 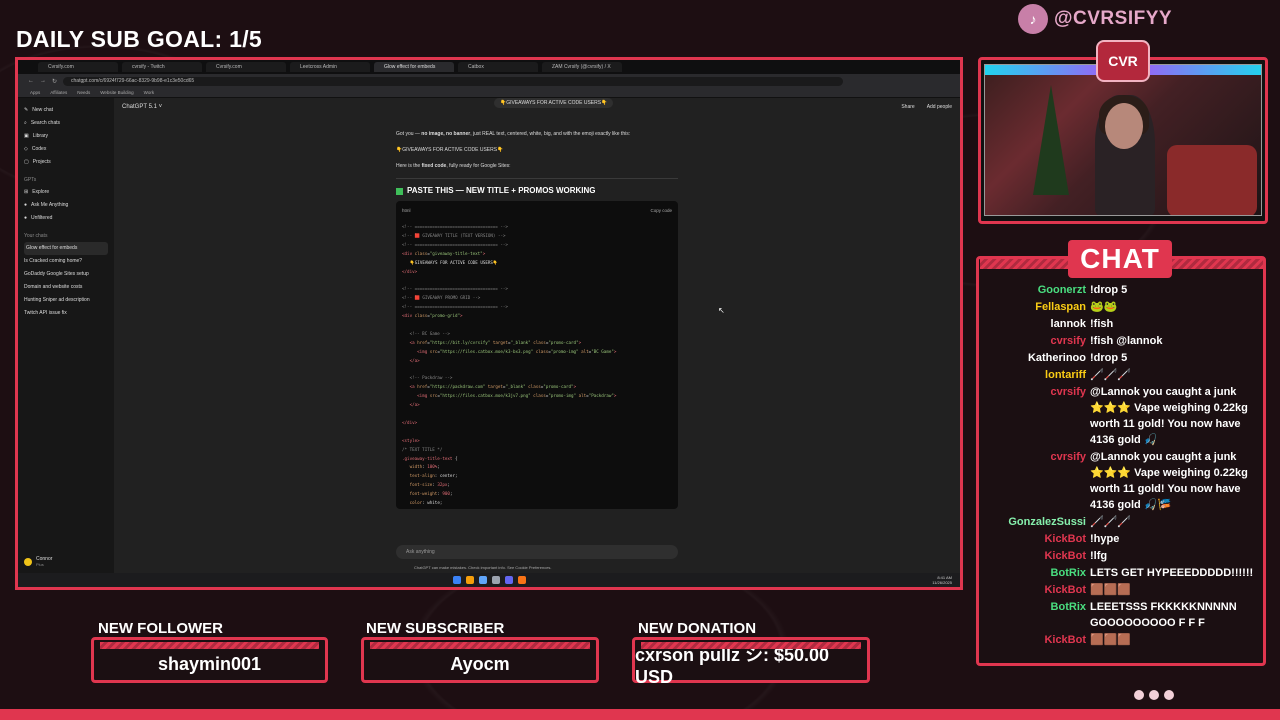 I want to click on gpt-unfiltered: ● Unfiltered, so click(x=66, y=218).